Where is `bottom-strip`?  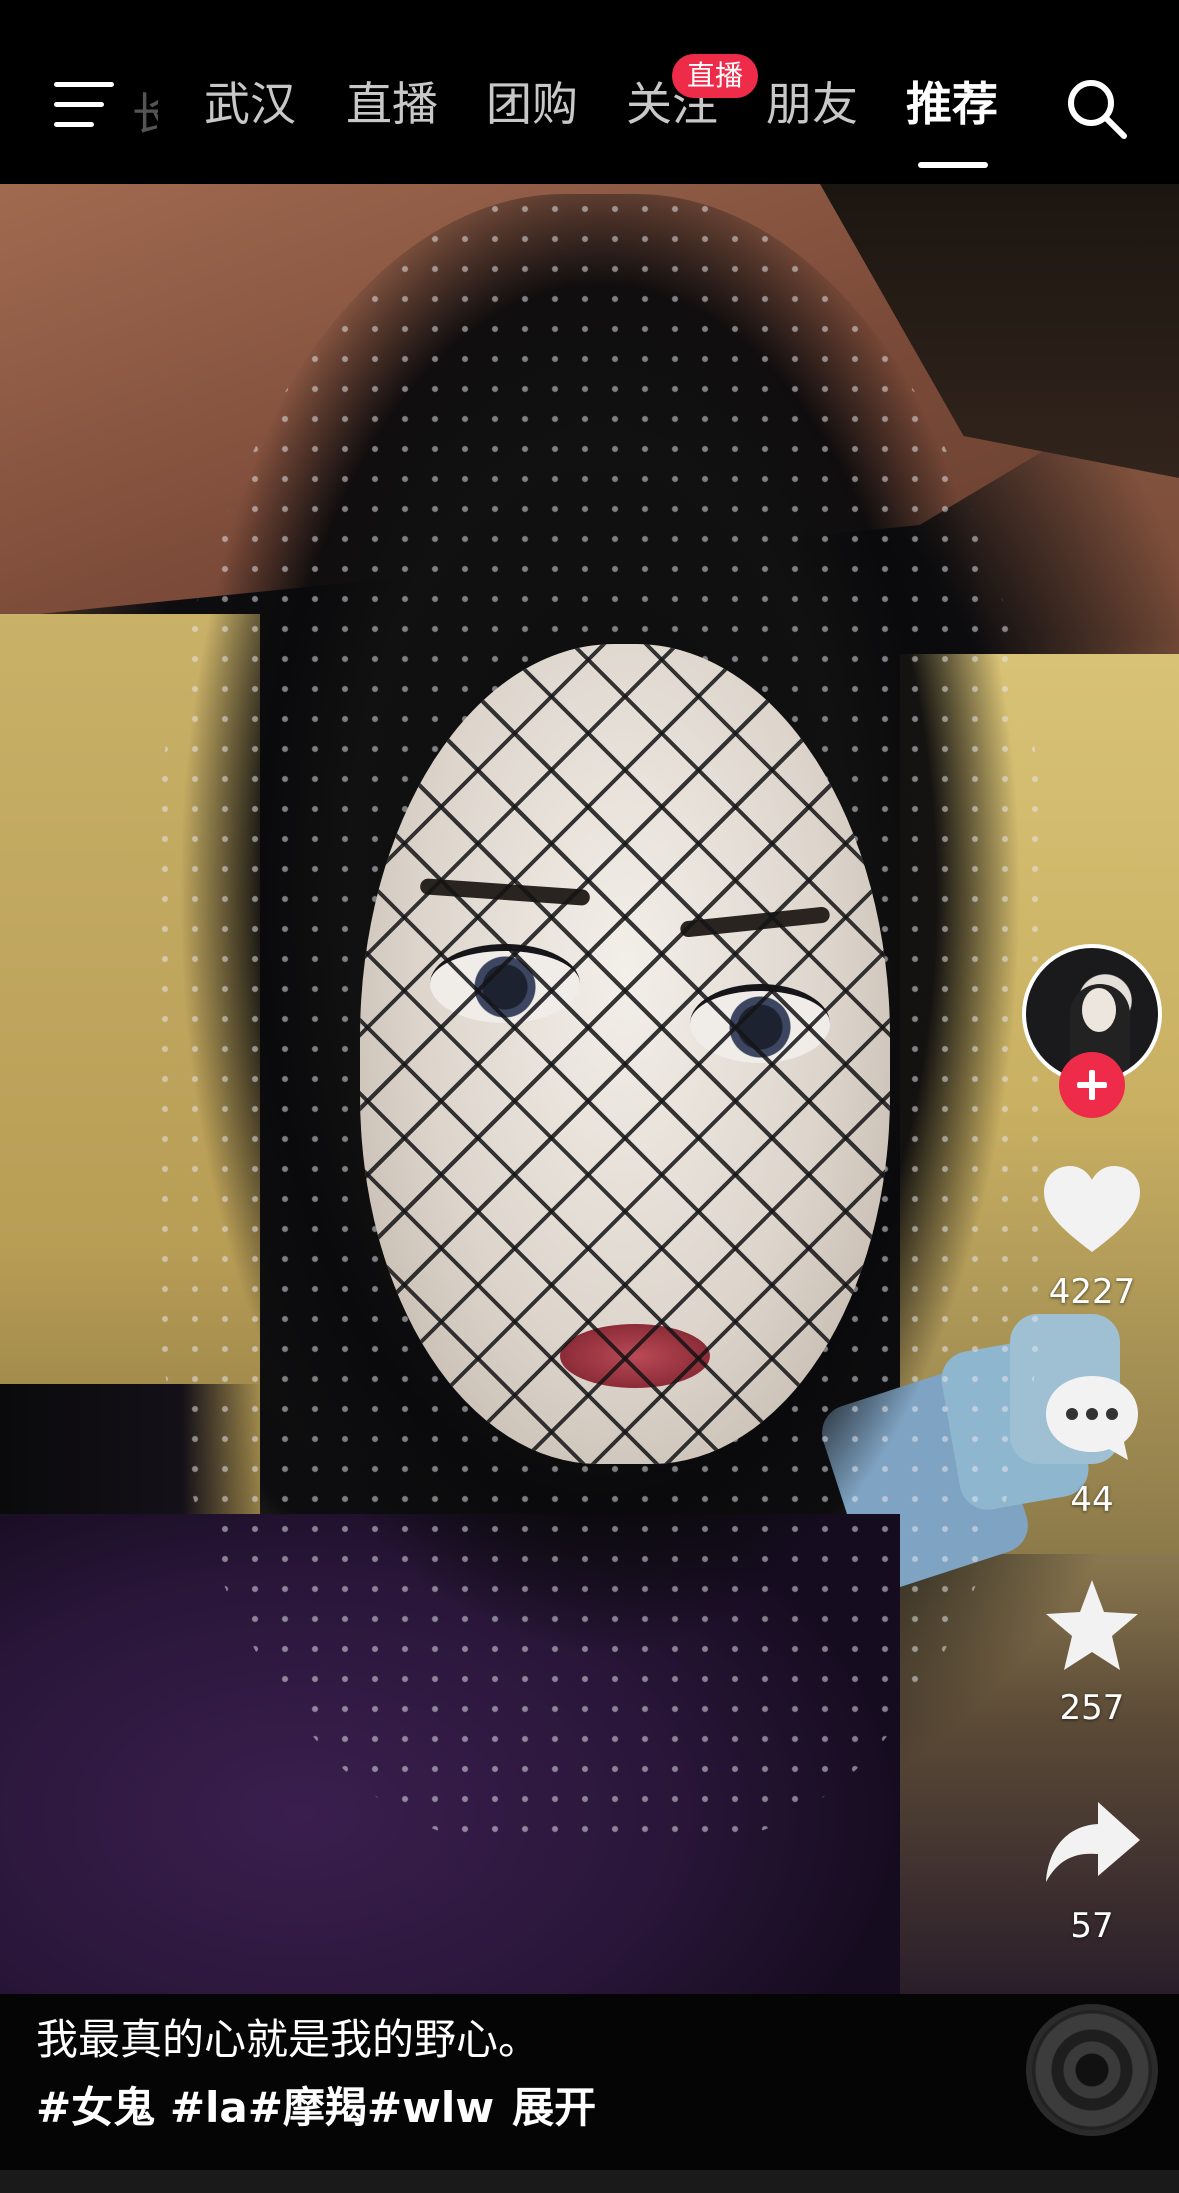
bottom-strip is located at coordinates (589, 2181).